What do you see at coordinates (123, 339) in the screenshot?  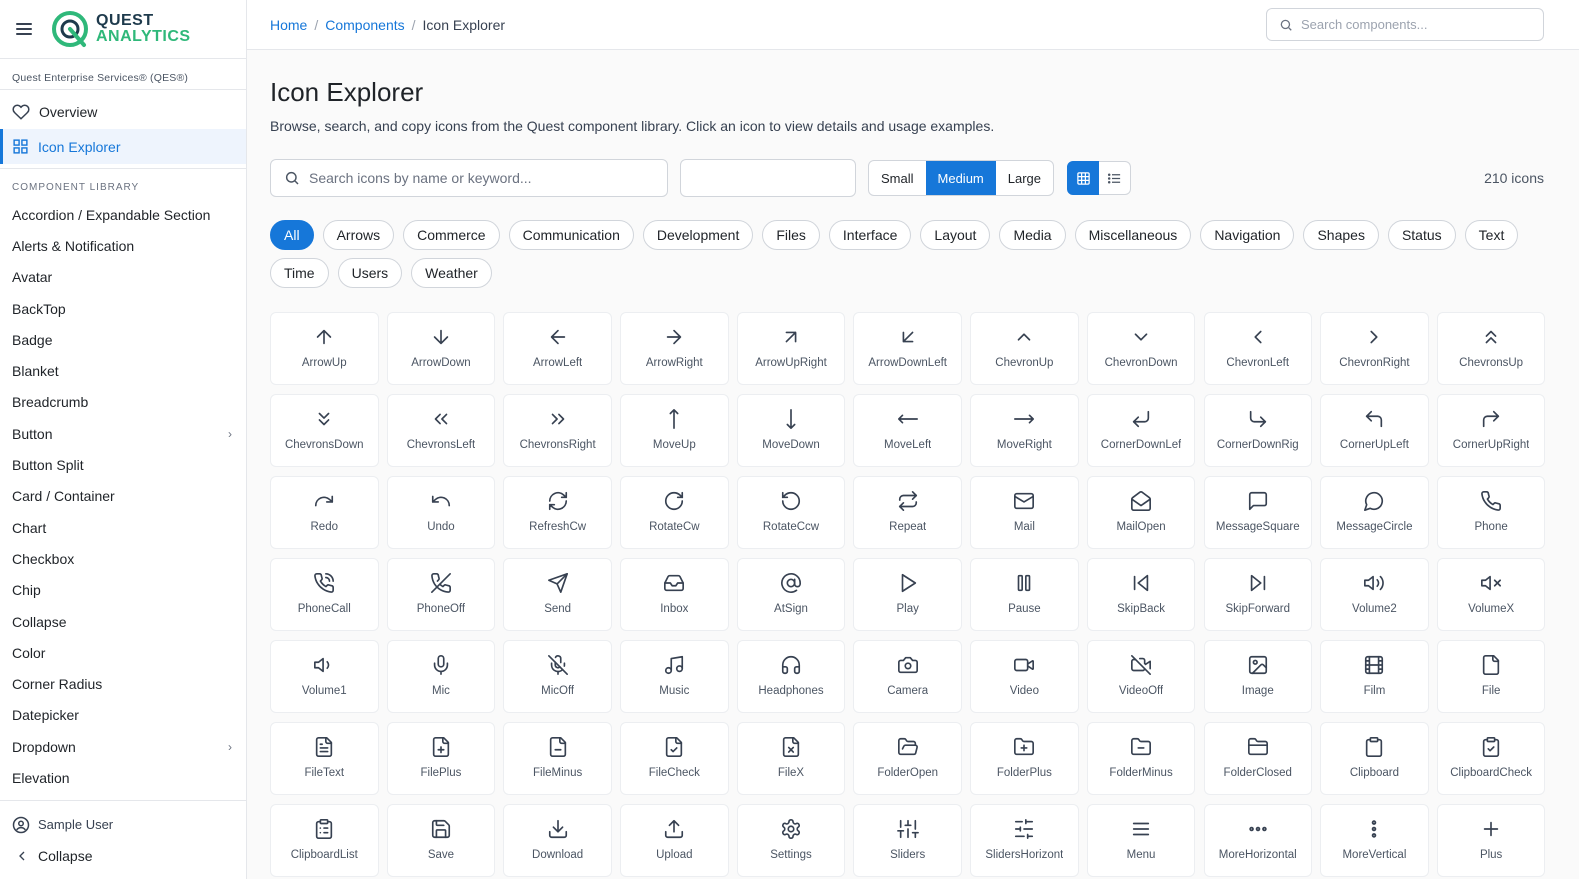 I see `sidebar-item-badge: Badge` at bounding box center [123, 339].